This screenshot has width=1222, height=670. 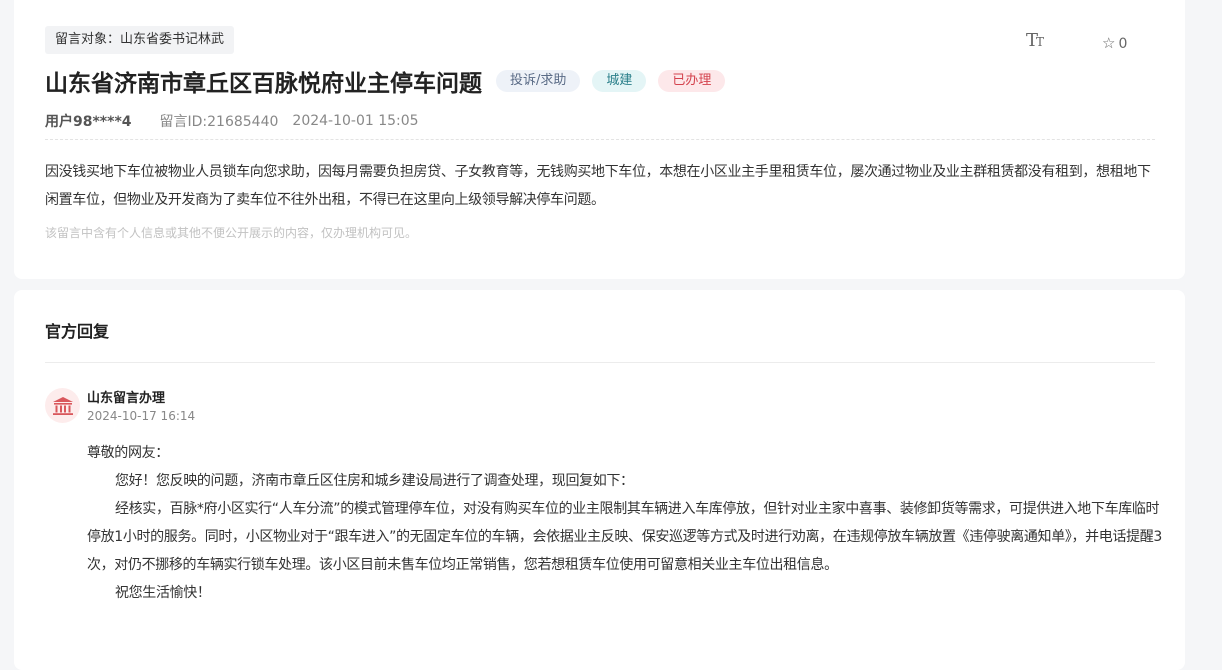 What do you see at coordinates (77, 331) in the screenshot?
I see `reply-section-title: 官方回复` at bounding box center [77, 331].